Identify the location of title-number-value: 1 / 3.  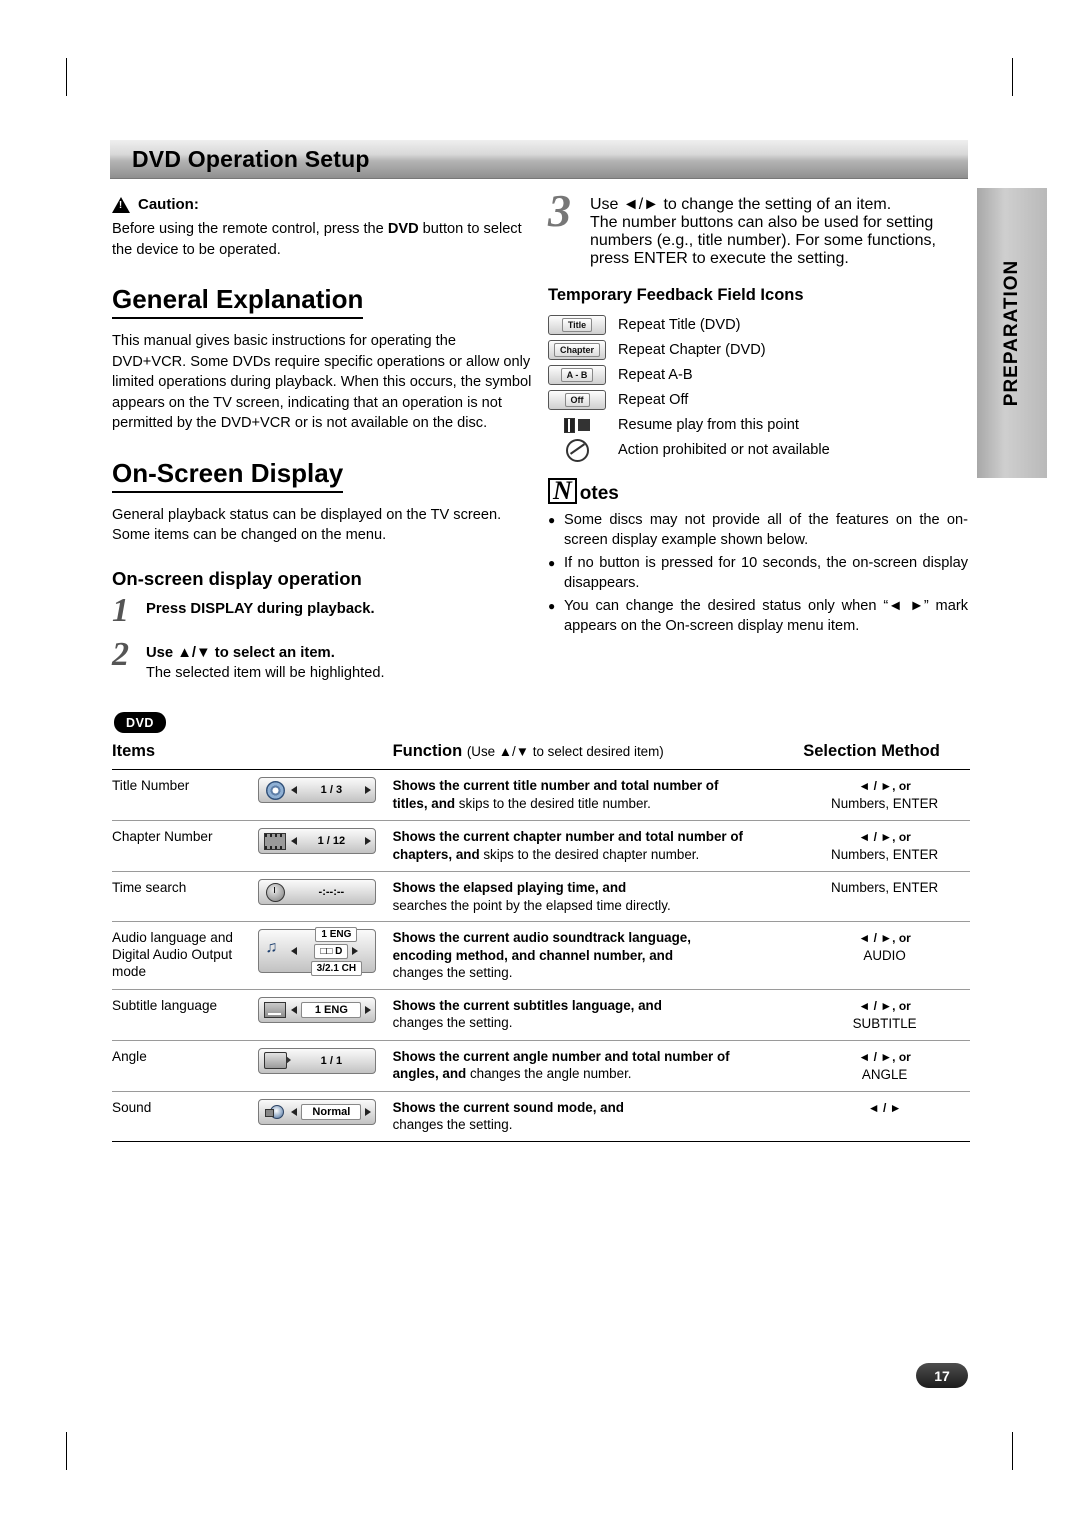
(331, 790).